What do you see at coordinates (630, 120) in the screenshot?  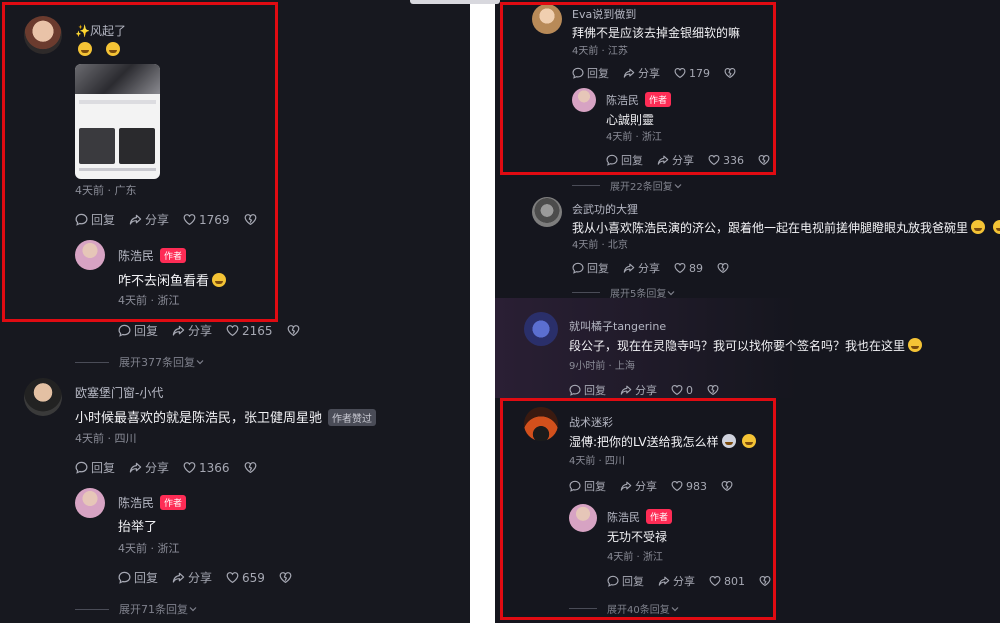 I see `comment-text: 心誠則靈` at bounding box center [630, 120].